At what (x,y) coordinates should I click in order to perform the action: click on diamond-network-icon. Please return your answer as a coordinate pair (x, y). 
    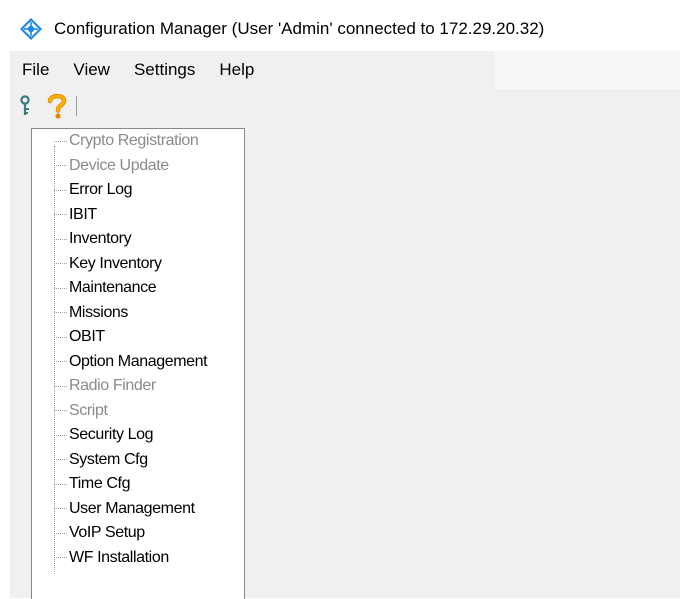
    Looking at the image, I should click on (31, 29).